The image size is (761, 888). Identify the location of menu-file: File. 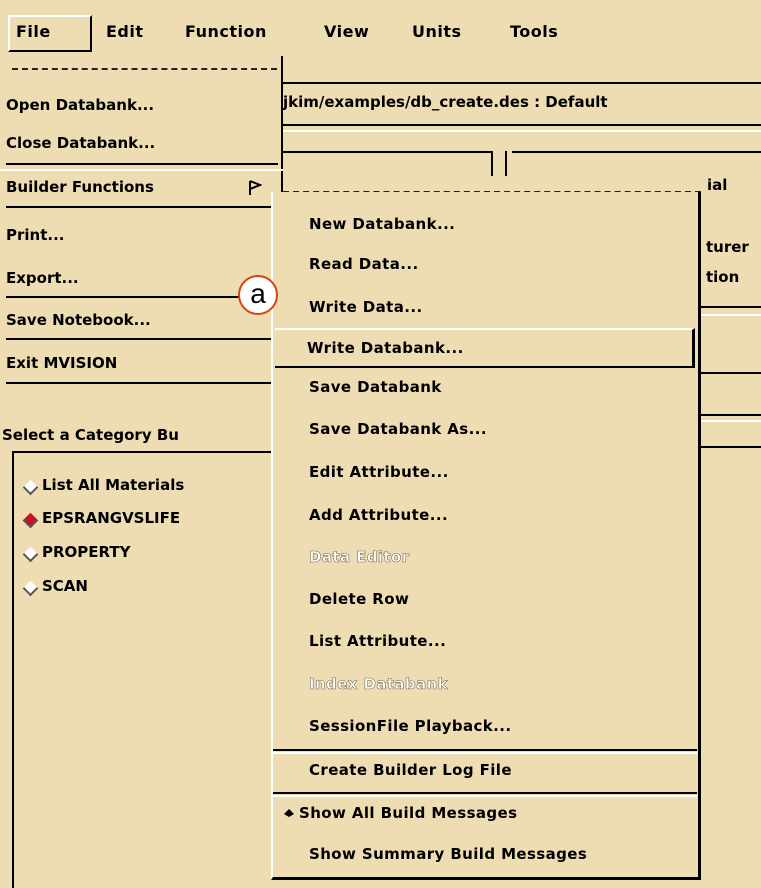
(33, 32).